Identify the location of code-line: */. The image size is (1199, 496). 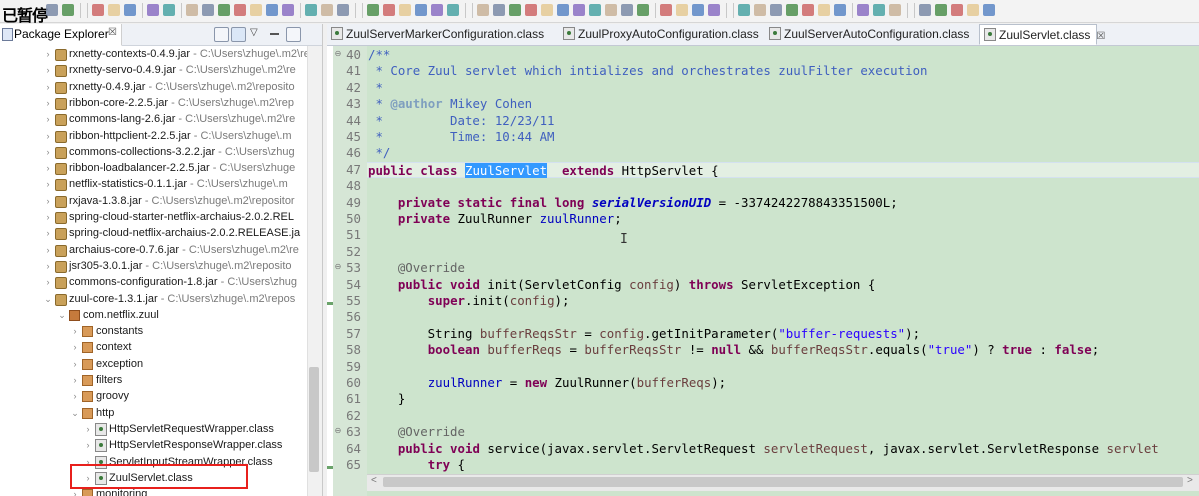
(783, 153).